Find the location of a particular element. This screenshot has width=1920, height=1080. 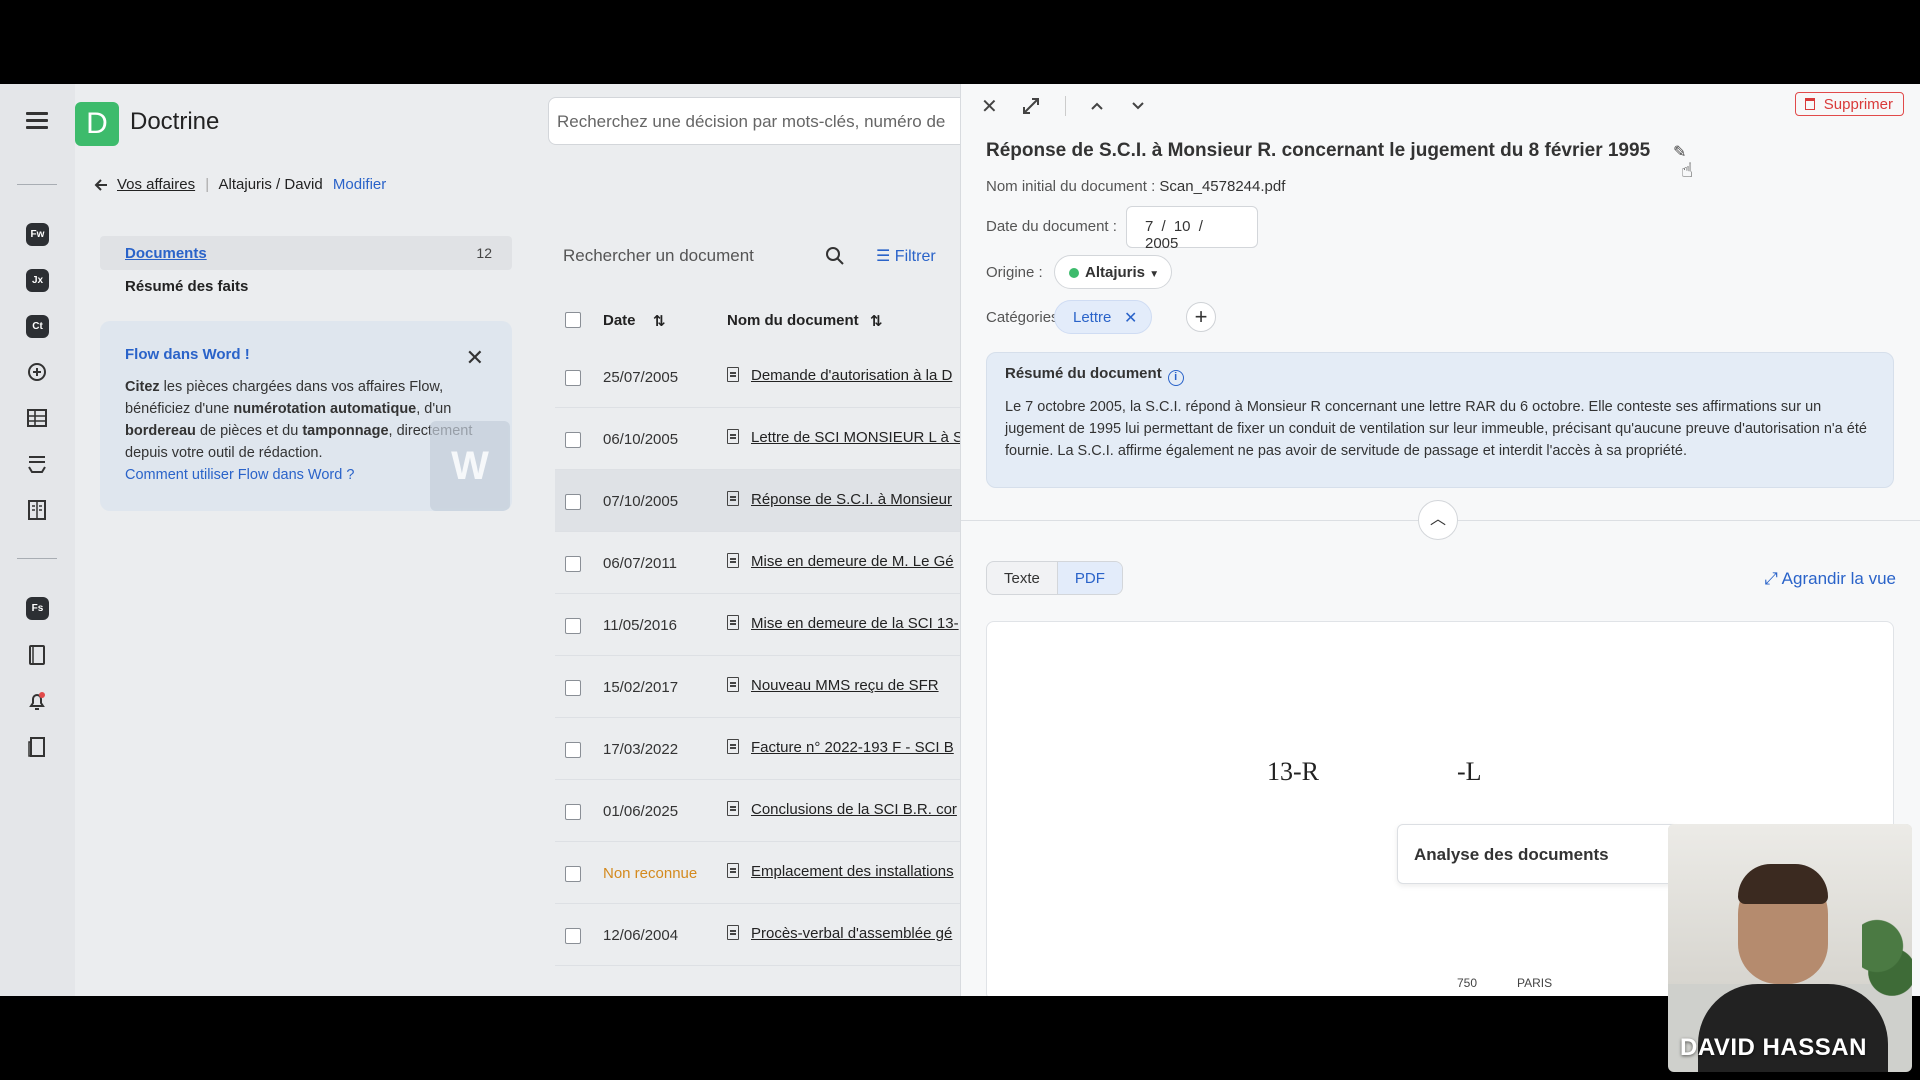

table-row: 17/03/2022 Facture n° 2022-193 F - SCI B is located at coordinates (757, 749).